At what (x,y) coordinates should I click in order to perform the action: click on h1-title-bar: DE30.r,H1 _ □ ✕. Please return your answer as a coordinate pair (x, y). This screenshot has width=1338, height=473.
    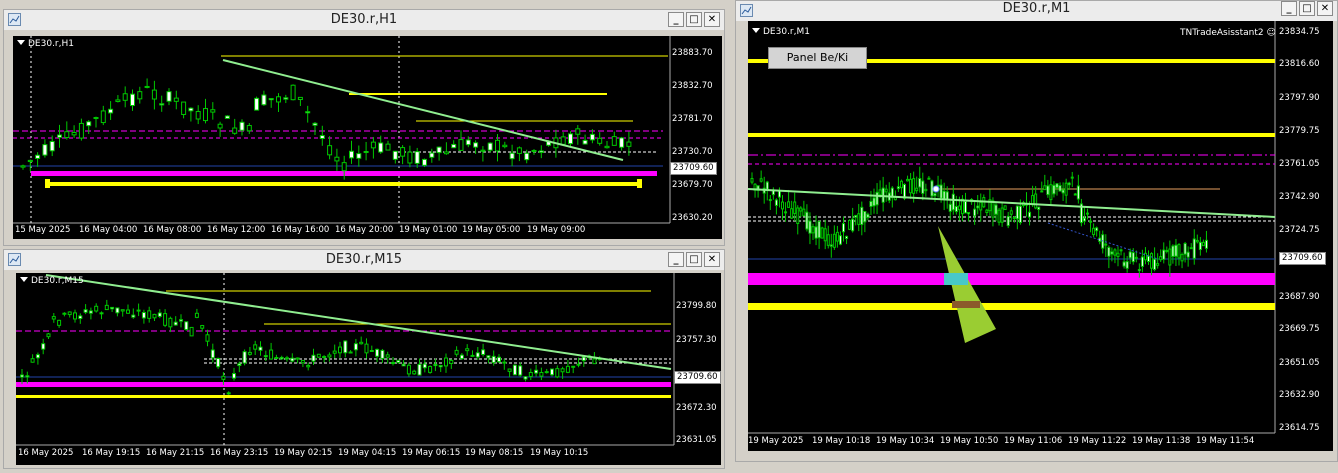
    Looking at the image, I should click on (364, 20).